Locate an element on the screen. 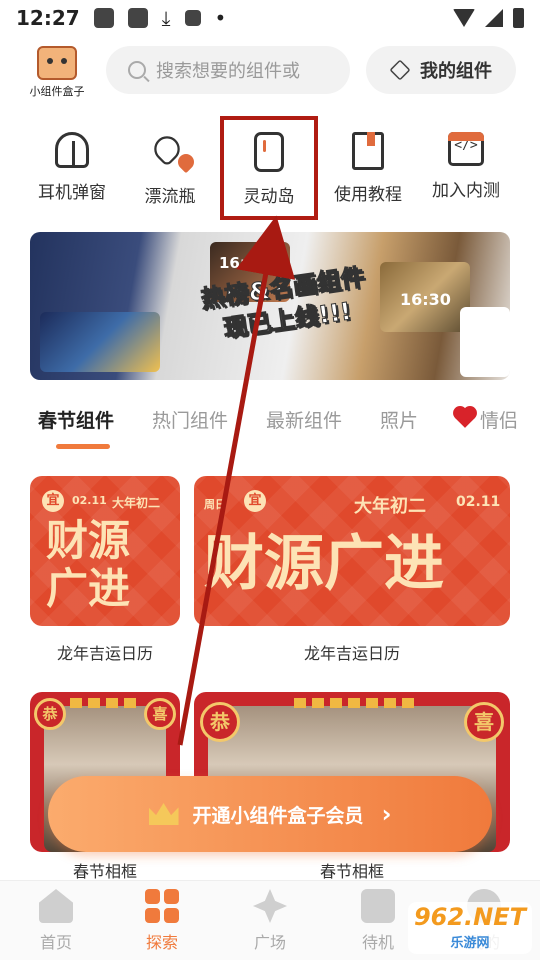 The width and height of the screenshot is (540, 960). tab-spring-festival: 春节组件 is located at coordinates (76, 419).